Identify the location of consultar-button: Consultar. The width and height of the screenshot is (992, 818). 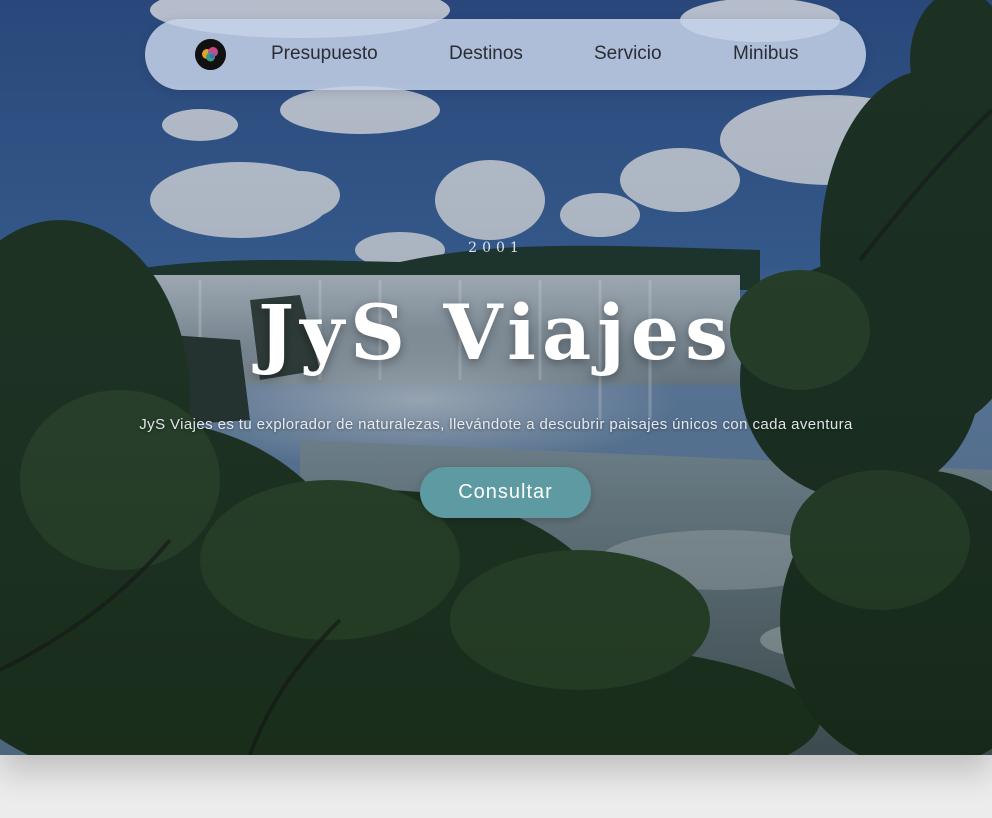
(505, 492).